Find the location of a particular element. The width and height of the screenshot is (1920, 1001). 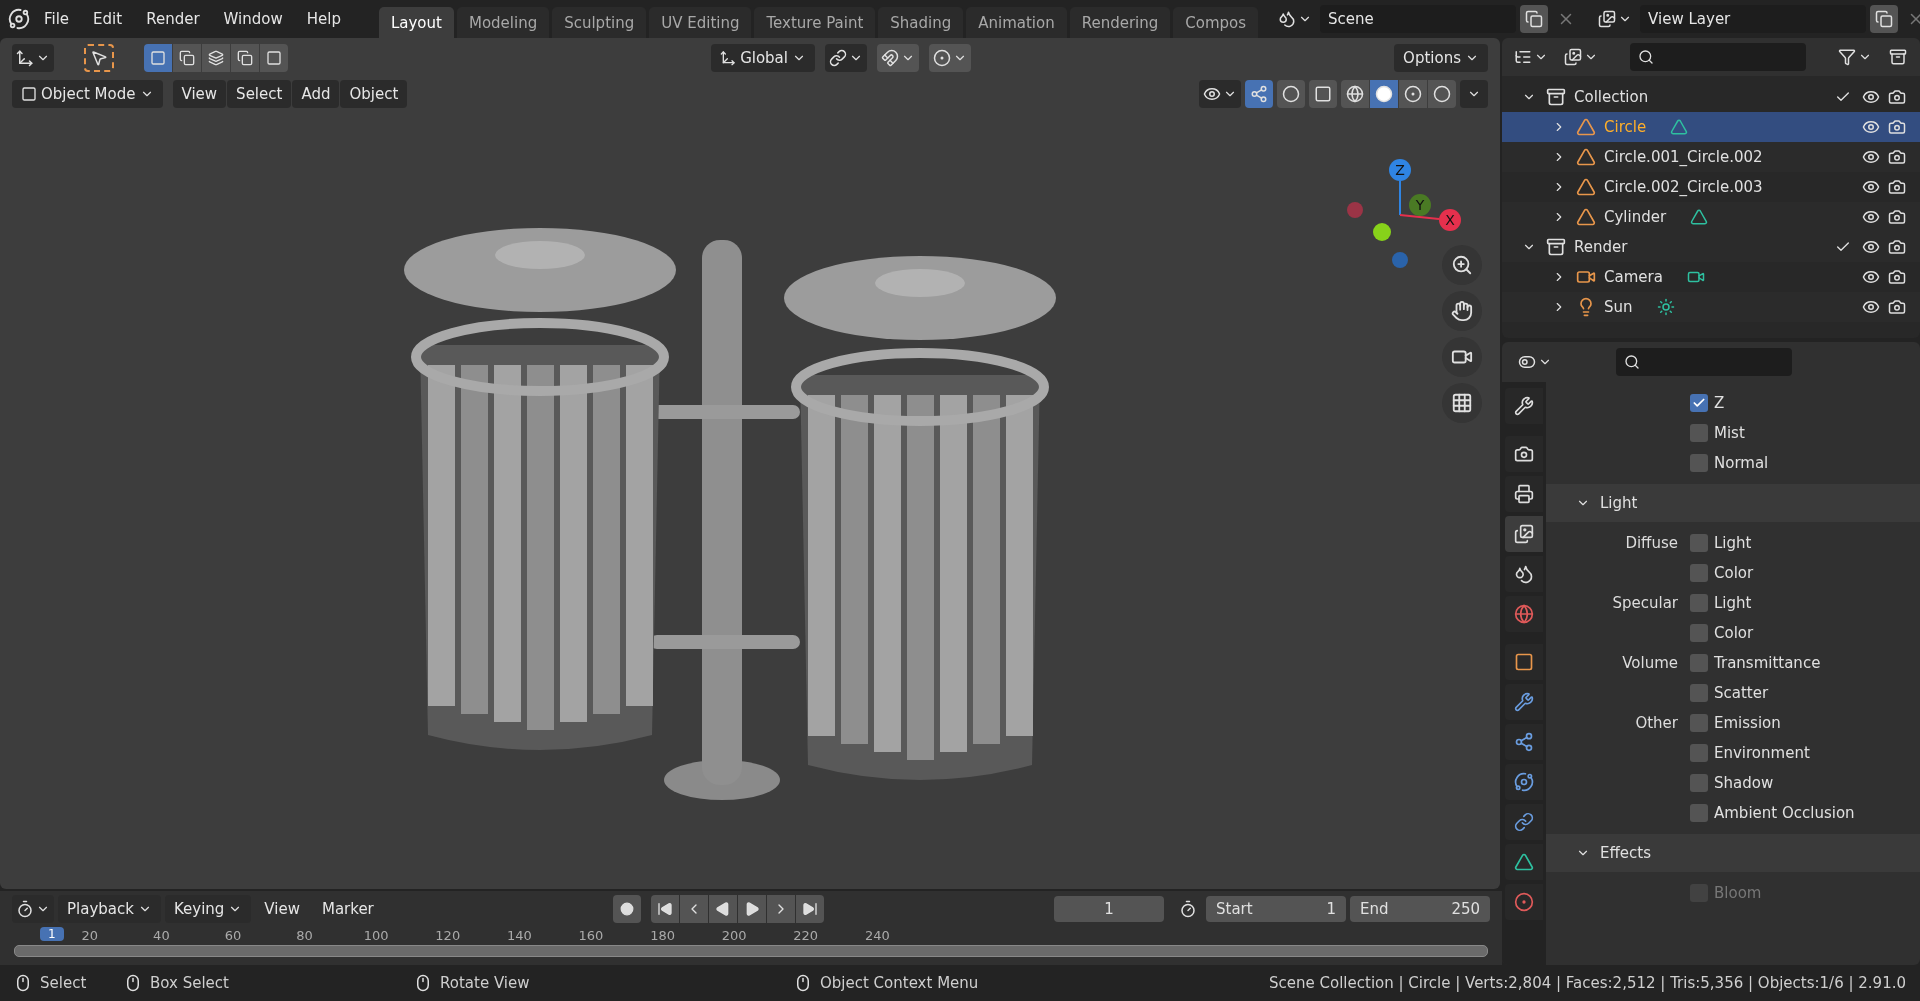

checkbox: Shadow is located at coordinates (1805, 783).